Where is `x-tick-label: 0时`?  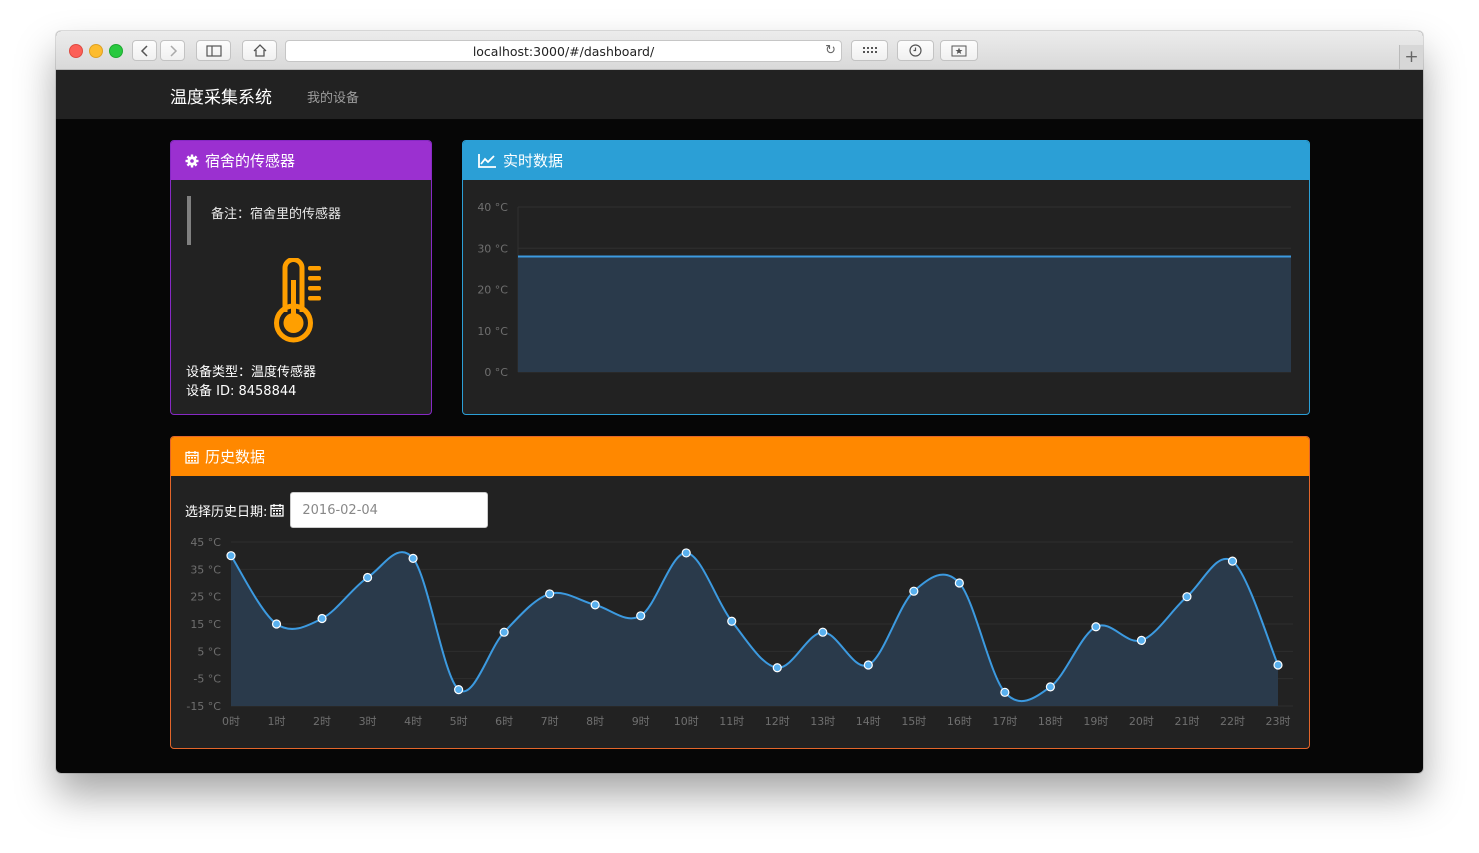
x-tick-label: 0时 is located at coordinates (231, 721).